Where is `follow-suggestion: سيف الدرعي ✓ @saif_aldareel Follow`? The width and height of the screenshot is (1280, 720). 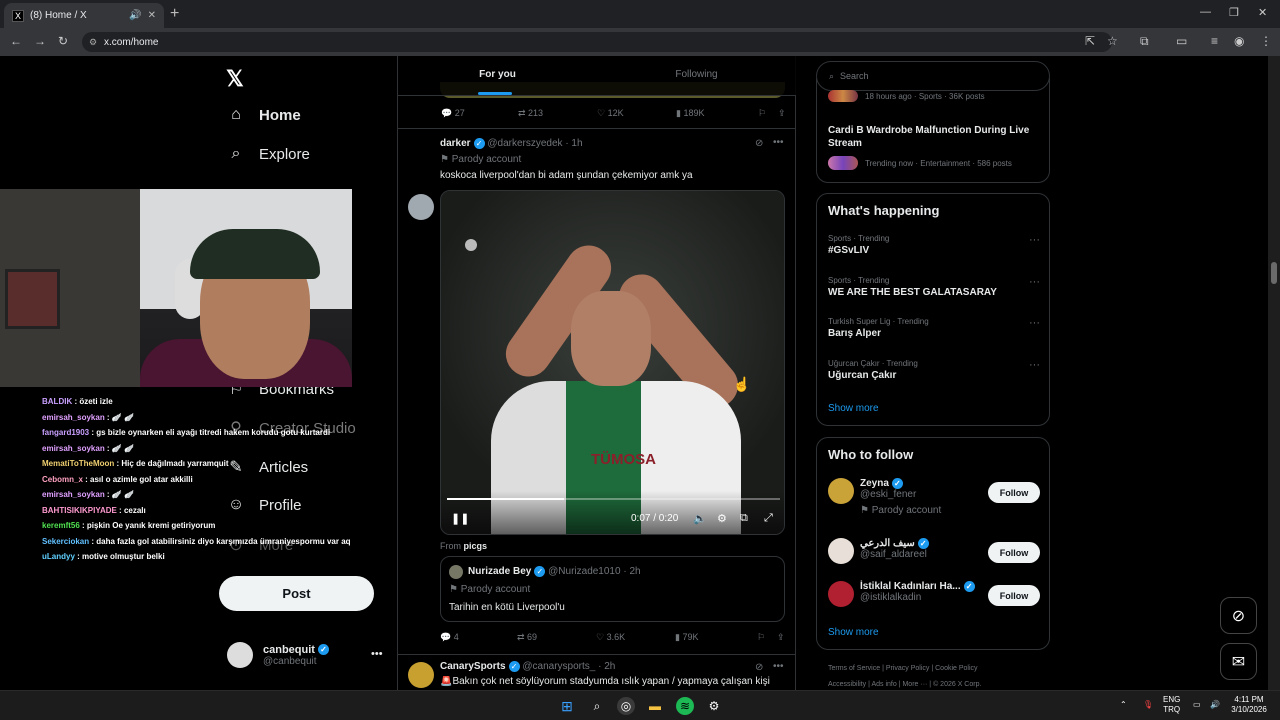
follow-suggestion: سيف الدرعي ✓ @saif_aldareel Follow is located at coordinates (934, 551).